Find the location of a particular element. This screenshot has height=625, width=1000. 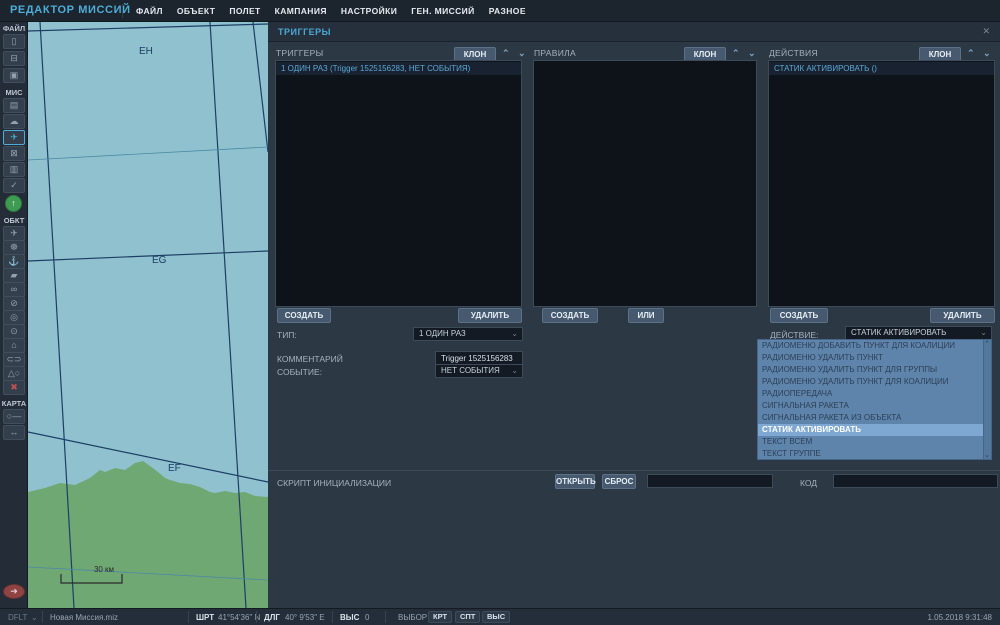

rules-move-up-icon: ⌃ is located at coordinates (736, 53).